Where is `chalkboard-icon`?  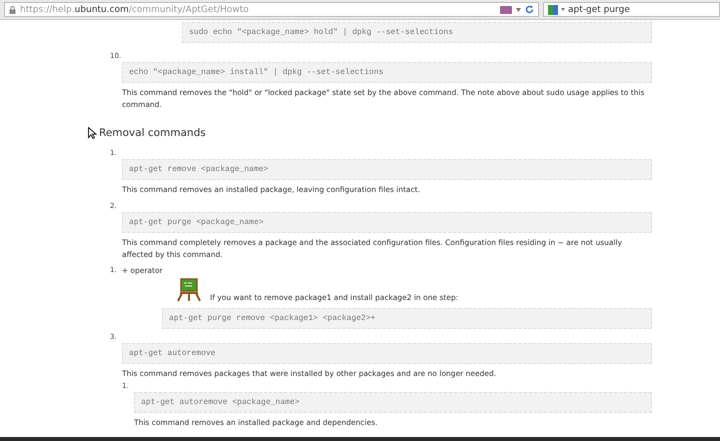
chalkboard-icon is located at coordinates (189, 290).